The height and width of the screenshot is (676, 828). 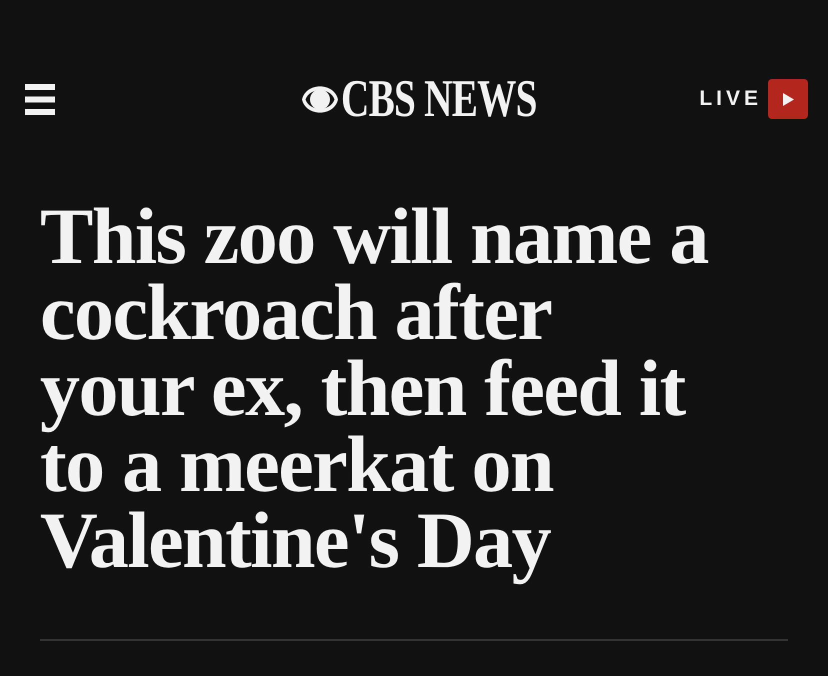 I want to click on menu-button, so click(x=40, y=99).